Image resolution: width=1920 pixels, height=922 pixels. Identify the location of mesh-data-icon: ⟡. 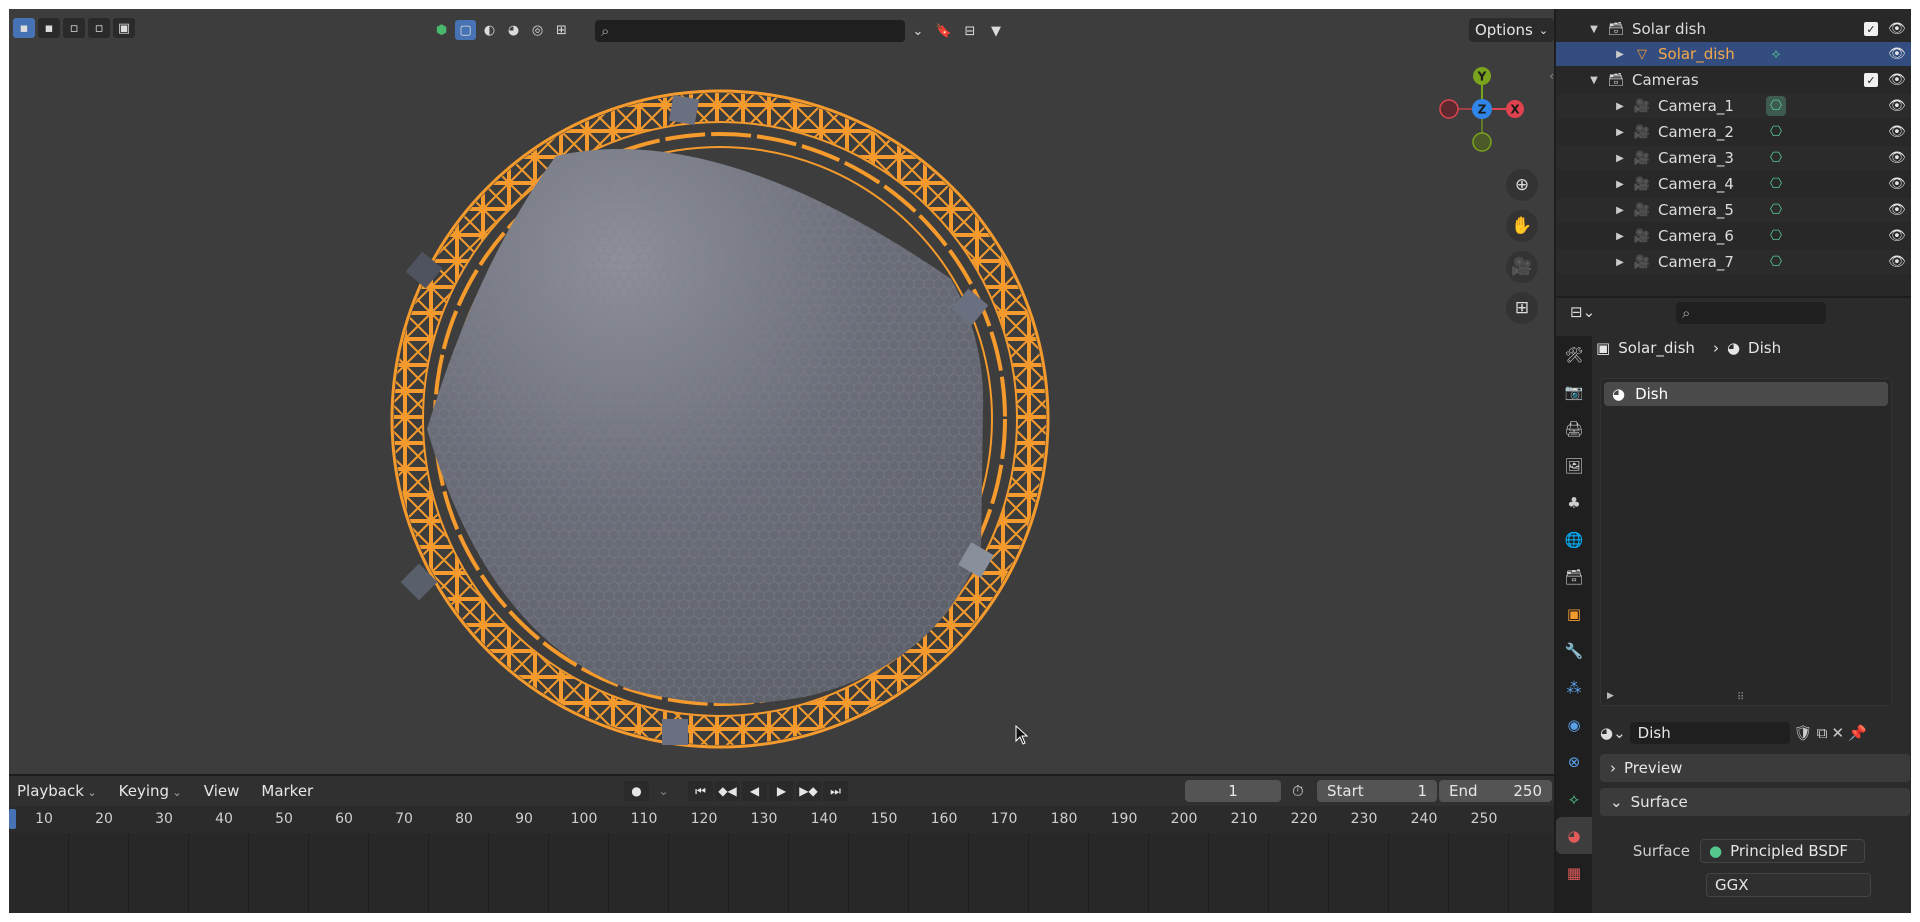
(1776, 54).